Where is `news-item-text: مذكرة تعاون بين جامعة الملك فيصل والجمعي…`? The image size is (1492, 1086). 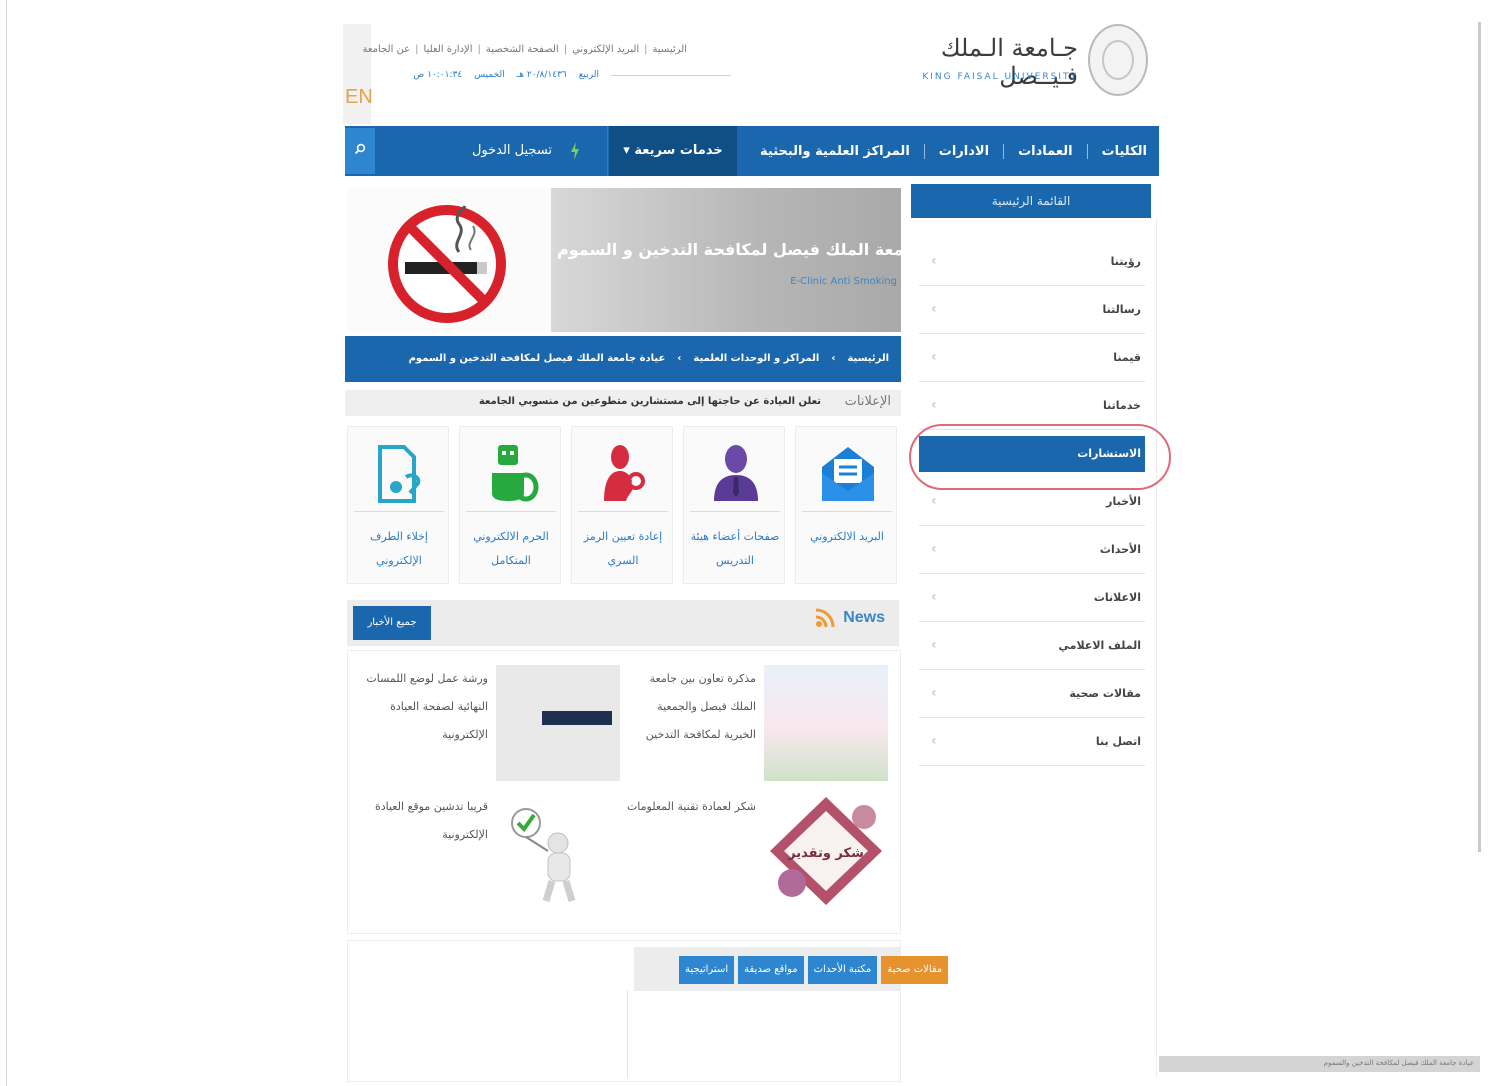 news-item-text: مذكرة تعاون بين جامعة الملك فيصل والجمعي… is located at coordinates (691, 707).